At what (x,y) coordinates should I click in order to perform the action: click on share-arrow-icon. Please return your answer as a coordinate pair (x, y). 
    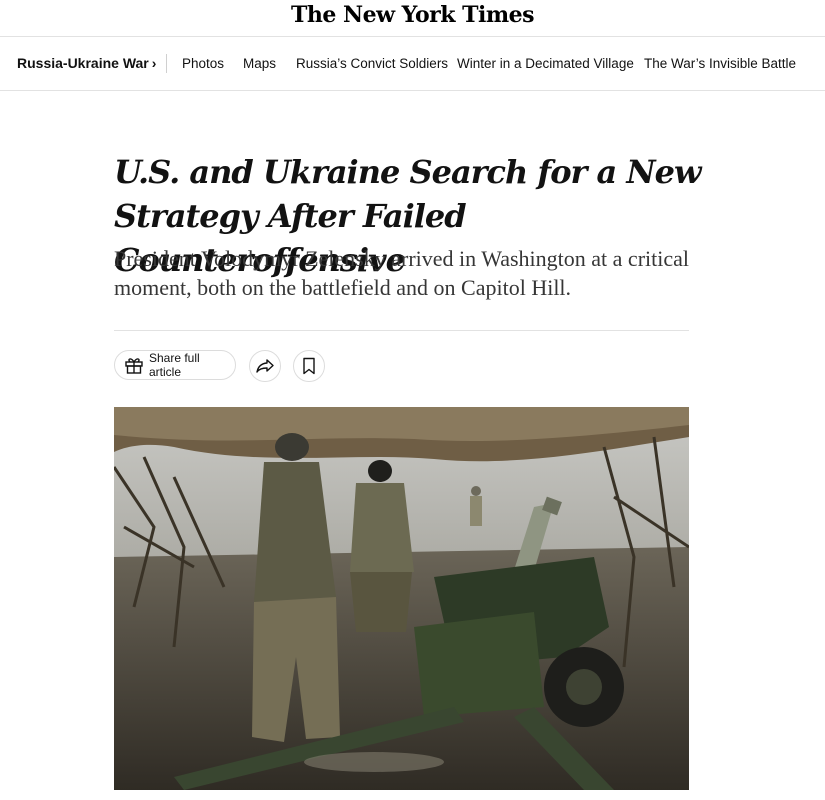
    Looking at the image, I should click on (265, 366).